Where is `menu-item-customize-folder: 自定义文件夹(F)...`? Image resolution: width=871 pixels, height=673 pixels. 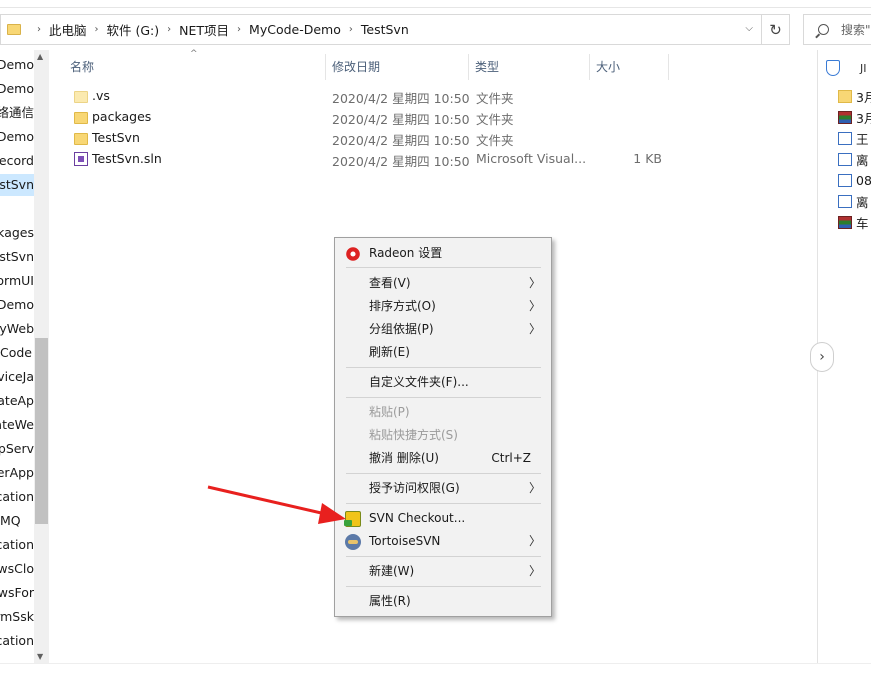
menu-item-customize-folder: 自定义文件夹(F)... is located at coordinates (443, 382).